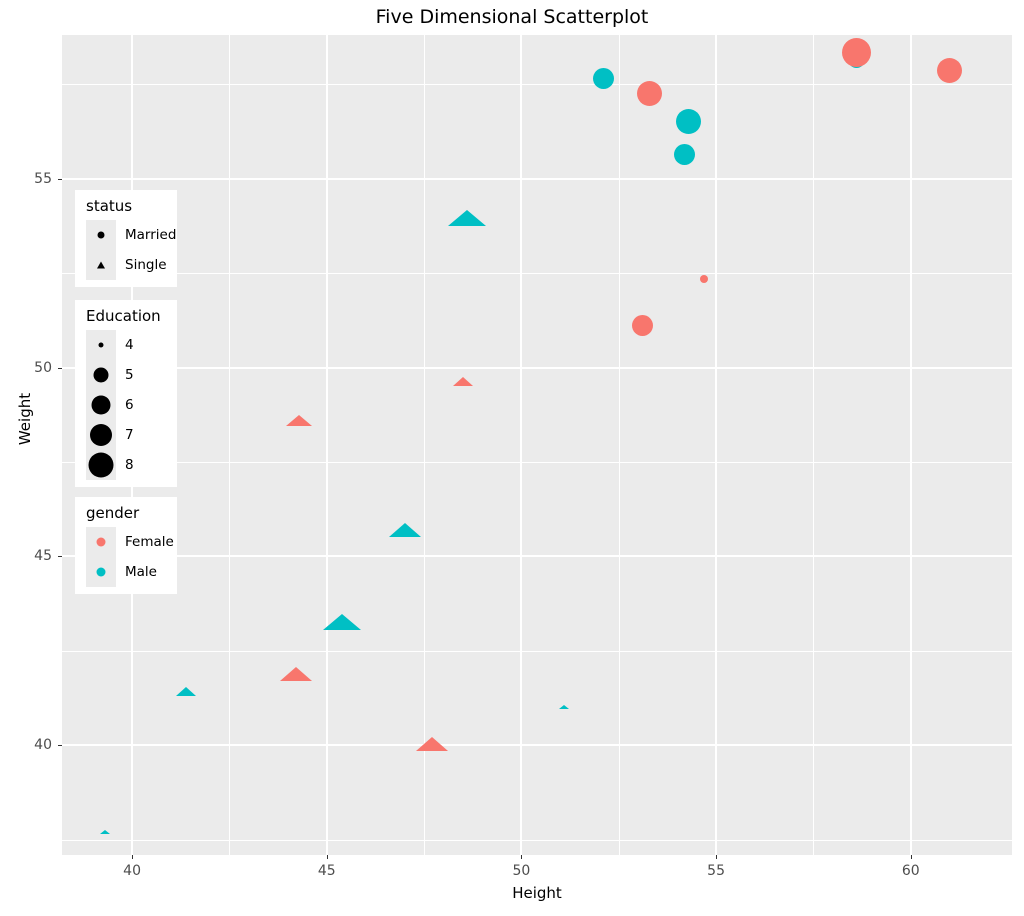  I want to click on legend-item-label: 7, so click(129, 435).